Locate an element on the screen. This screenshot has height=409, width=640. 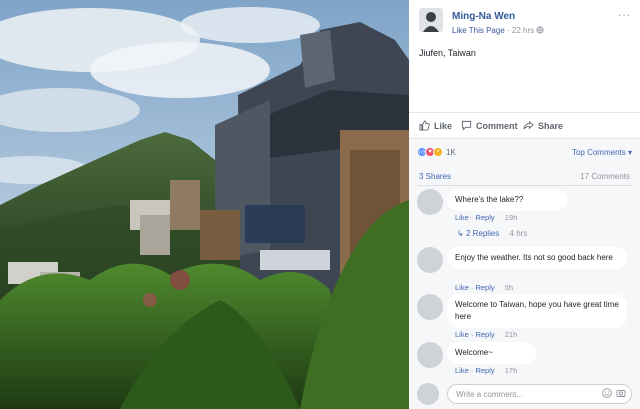
like-button: Like is located at coordinates (435, 125).